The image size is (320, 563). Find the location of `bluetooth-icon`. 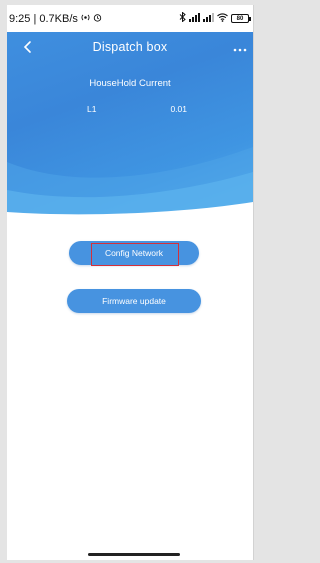

bluetooth-icon is located at coordinates (182, 18).